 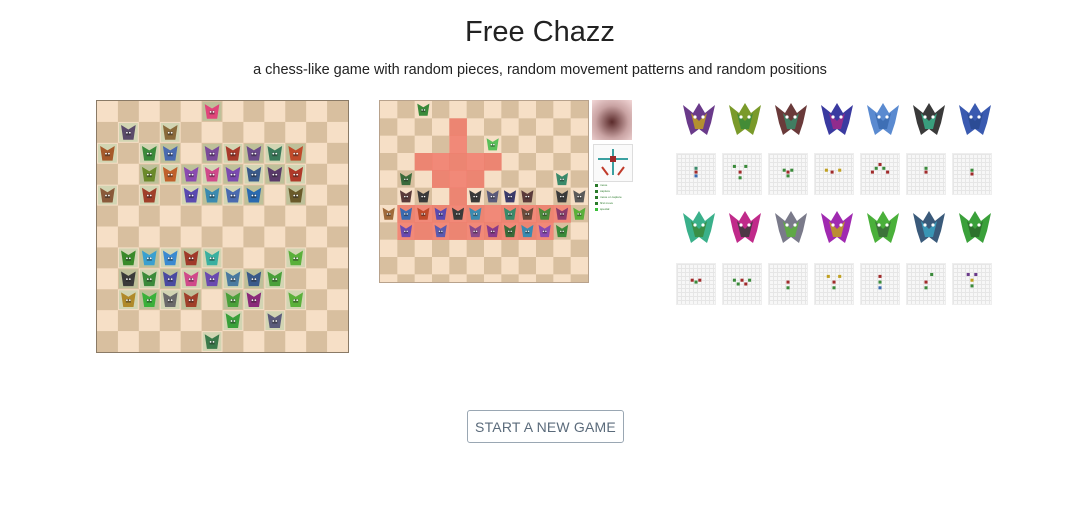 What do you see at coordinates (545, 426) in the screenshot?
I see `start-new-game-button: START A NEW GAME` at bounding box center [545, 426].